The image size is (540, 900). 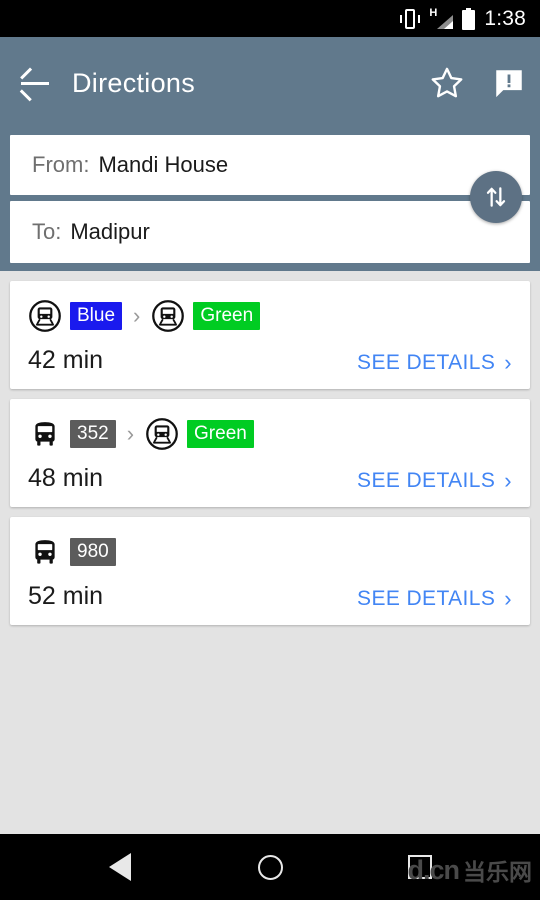 I want to click on route-legs: 980, so click(x=270, y=552).